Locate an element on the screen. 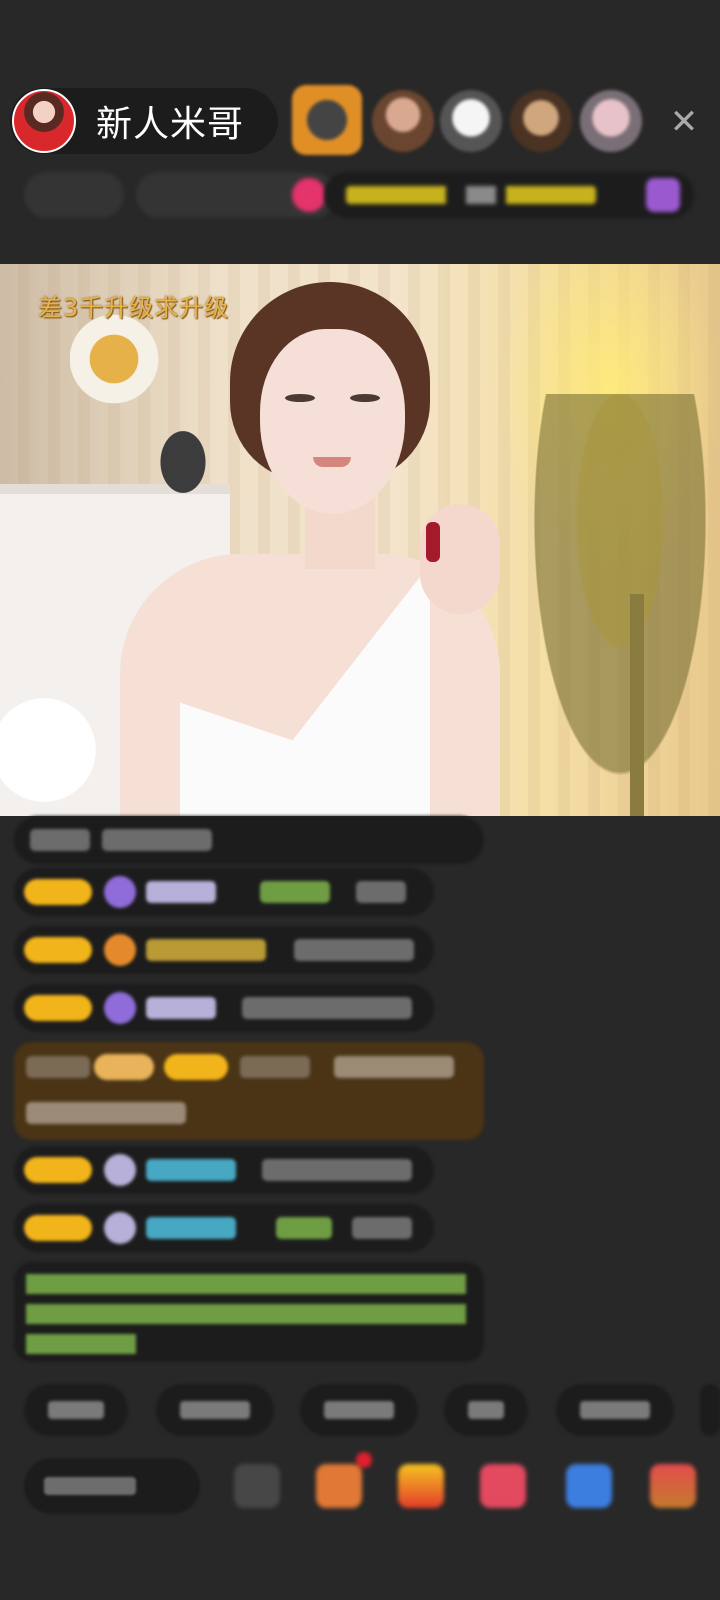 The image size is (720, 1600). video-overlay-text: 差3千升级求升级 is located at coordinates (134, 308).